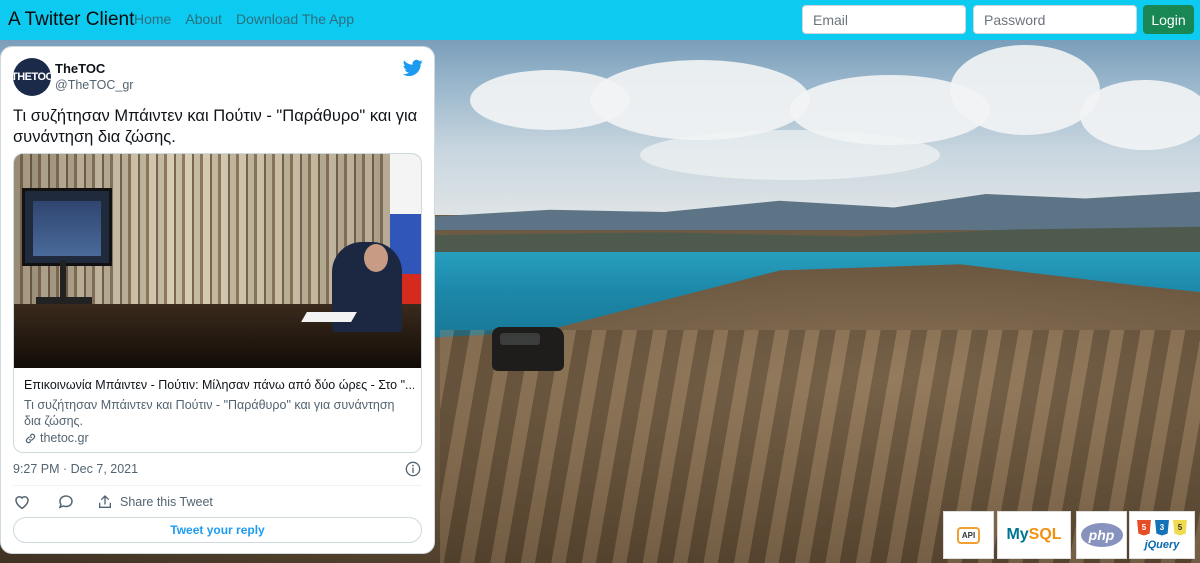 The width and height of the screenshot is (1200, 563). I want to click on mysql-logo: MySQL, so click(1034, 535).